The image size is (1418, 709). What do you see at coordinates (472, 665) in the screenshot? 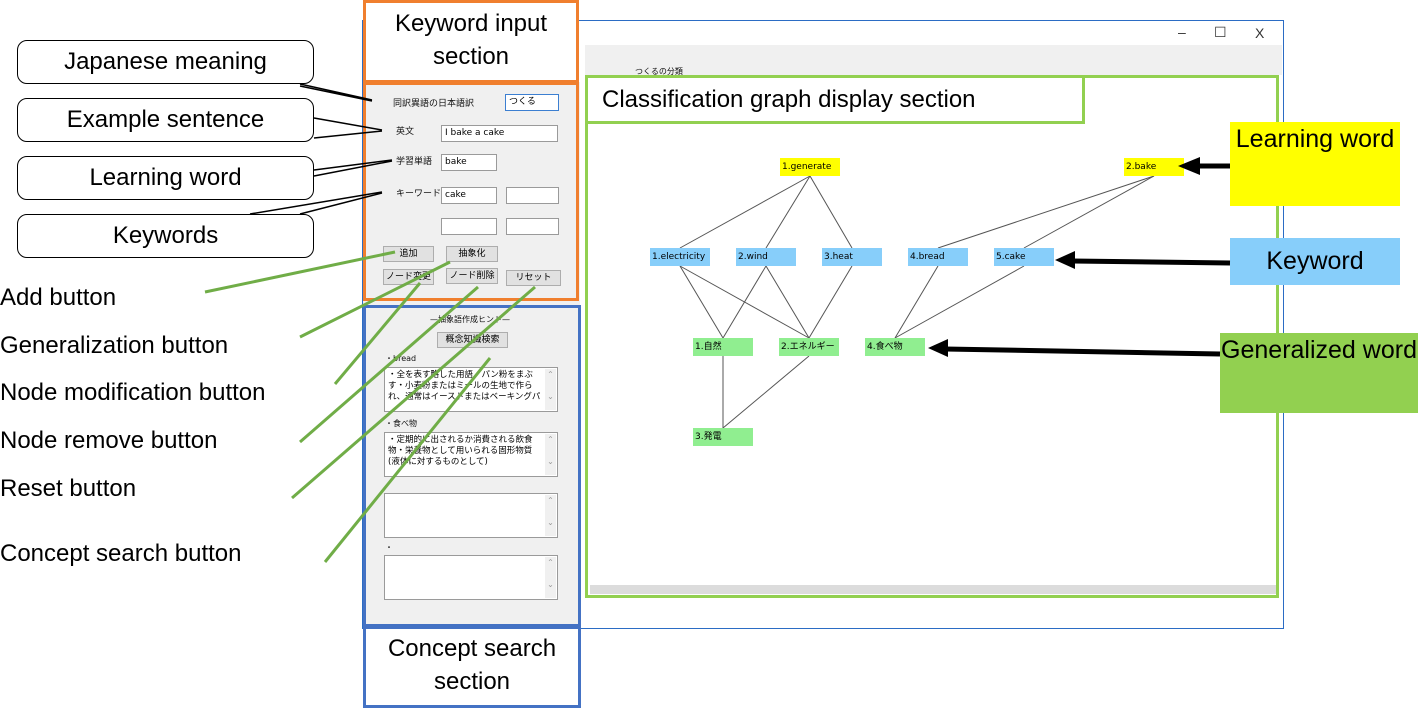
I see `concept-search-section-title: Concept search section` at bounding box center [472, 665].